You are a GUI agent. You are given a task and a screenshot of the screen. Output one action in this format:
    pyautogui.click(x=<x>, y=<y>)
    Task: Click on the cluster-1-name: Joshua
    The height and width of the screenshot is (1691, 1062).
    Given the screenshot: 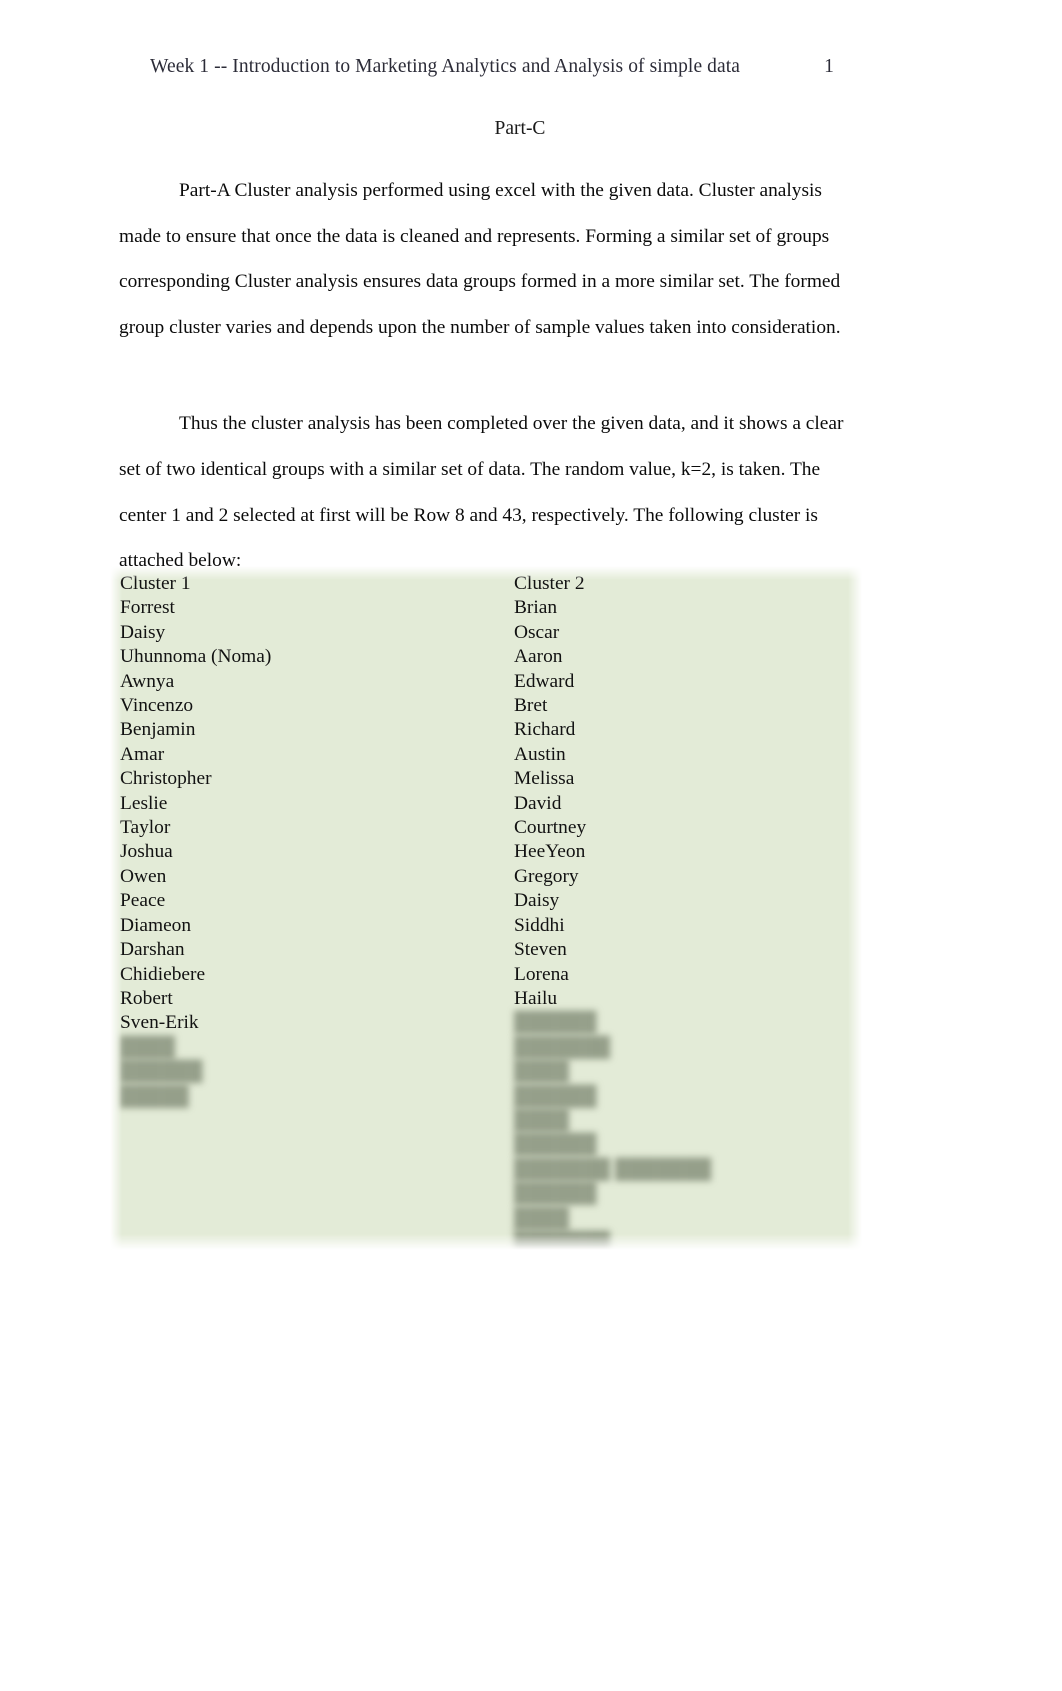 What is the action you would take?
    pyautogui.click(x=146, y=852)
    